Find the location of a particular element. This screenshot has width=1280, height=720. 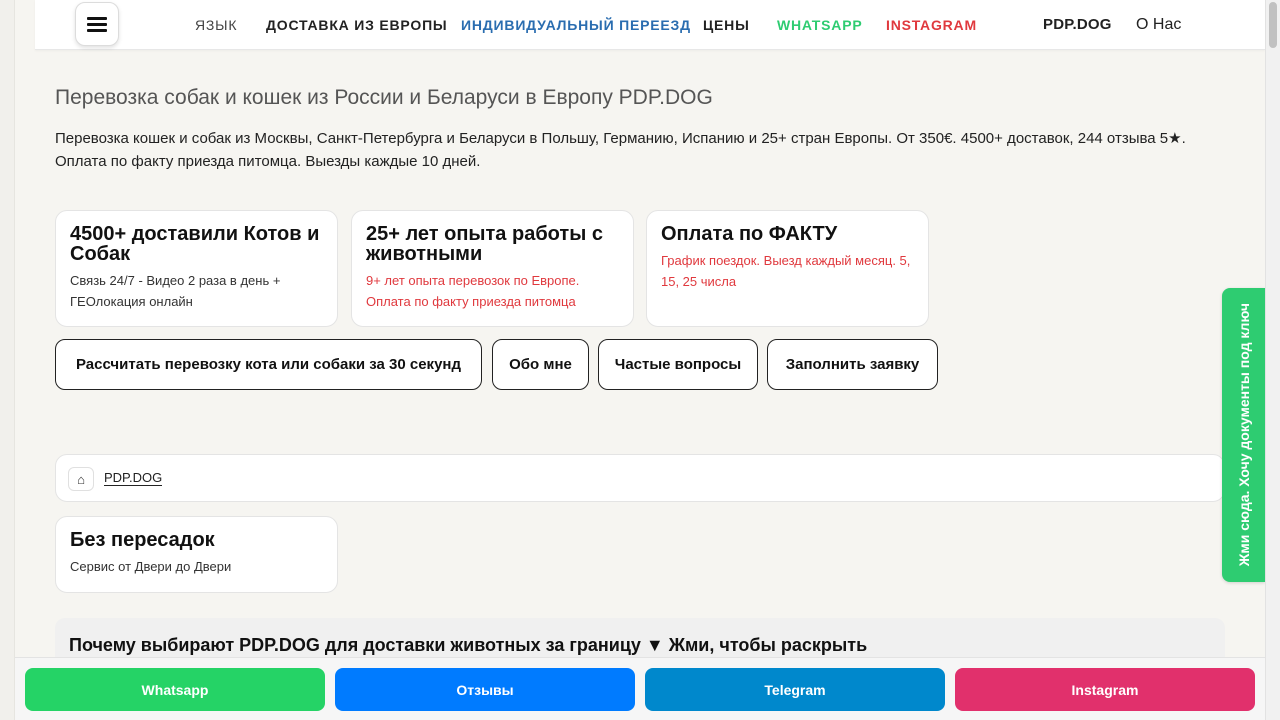

telegram-button: Telegram is located at coordinates (795, 689).